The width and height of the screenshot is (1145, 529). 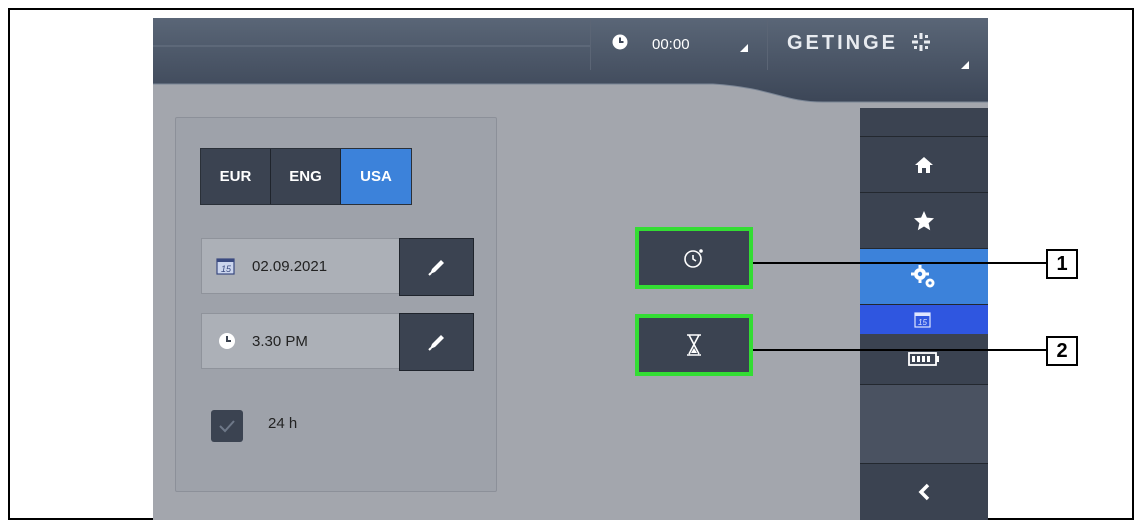 I want to click on star-icon, so click(x=924, y=220).